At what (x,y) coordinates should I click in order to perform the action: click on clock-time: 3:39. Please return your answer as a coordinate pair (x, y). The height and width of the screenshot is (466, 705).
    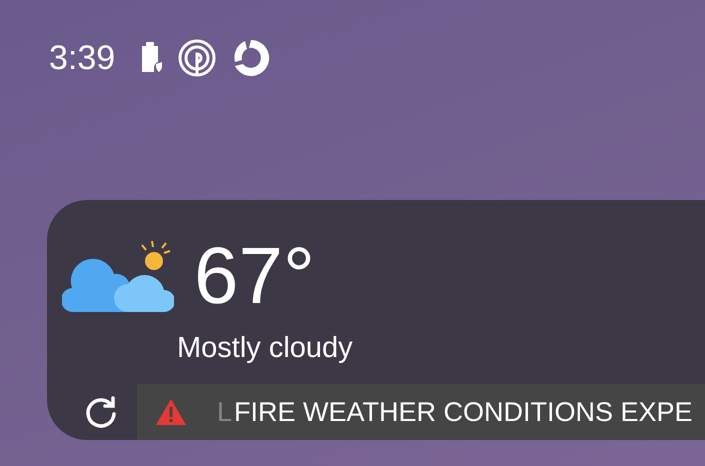
    Looking at the image, I should click on (82, 58).